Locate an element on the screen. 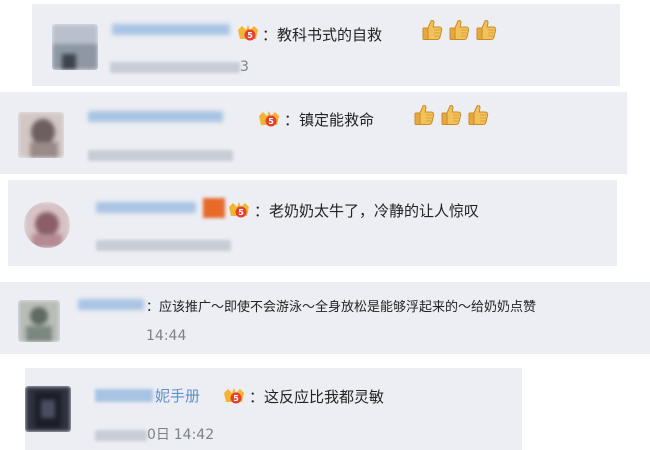 The height and width of the screenshot is (450, 650). comment-time: 0日 14:42 is located at coordinates (154, 434).